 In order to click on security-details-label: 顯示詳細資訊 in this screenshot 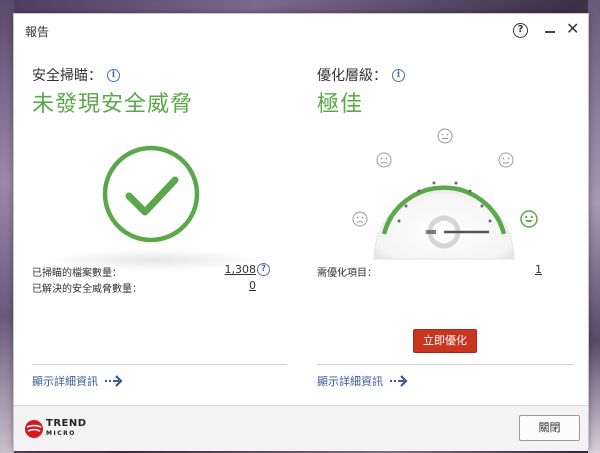, I will do `click(65, 381)`.